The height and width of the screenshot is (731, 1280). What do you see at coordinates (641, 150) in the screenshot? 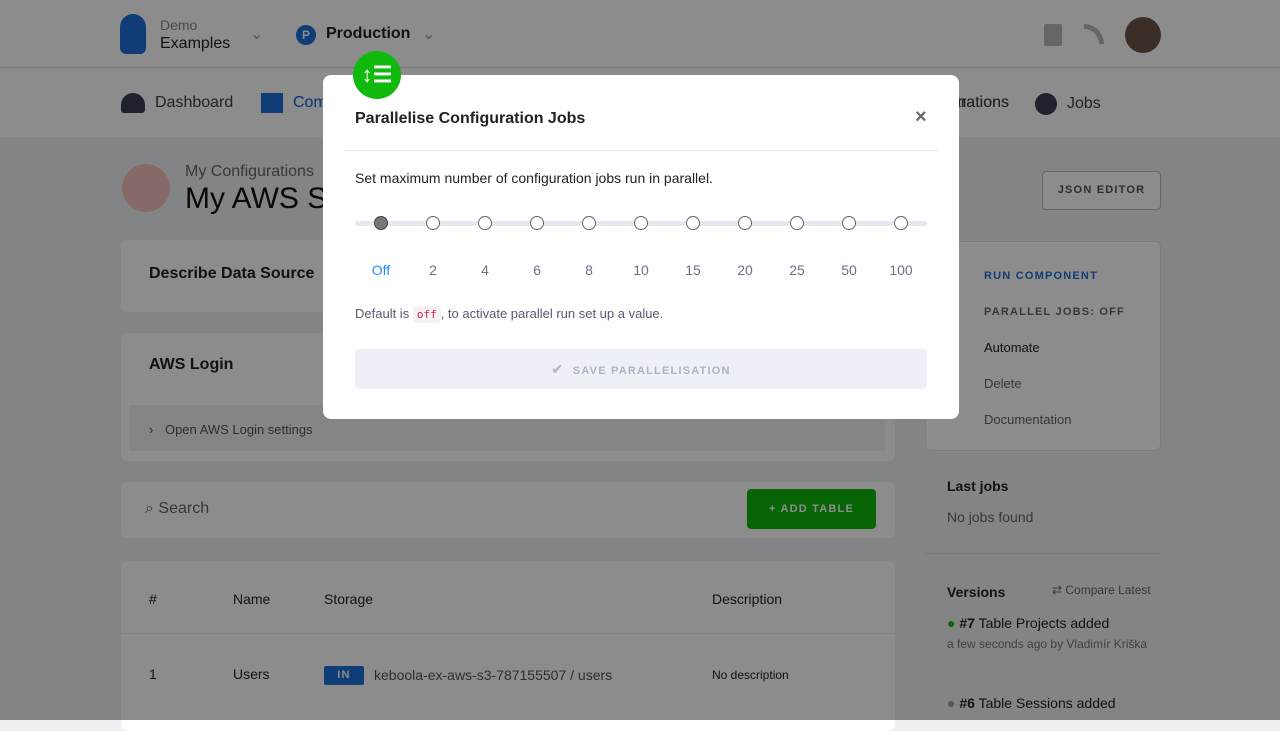
I see `divider` at bounding box center [641, 150].